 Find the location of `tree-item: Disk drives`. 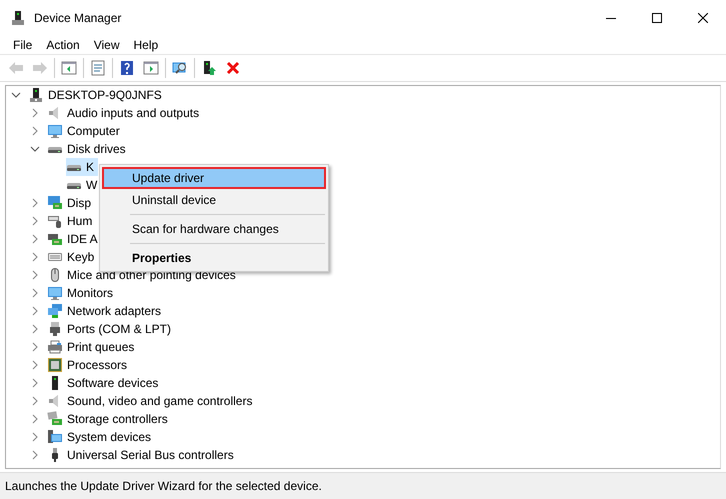

tree-item: Disk drives is located at coordinates (88, 149).